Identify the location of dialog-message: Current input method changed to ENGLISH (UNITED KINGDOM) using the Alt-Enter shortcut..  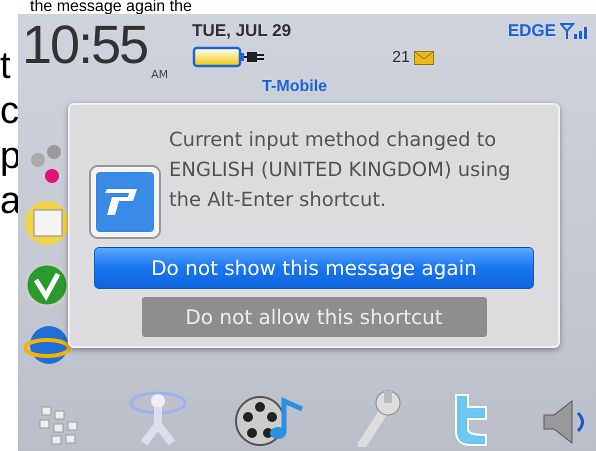
(340, 170).